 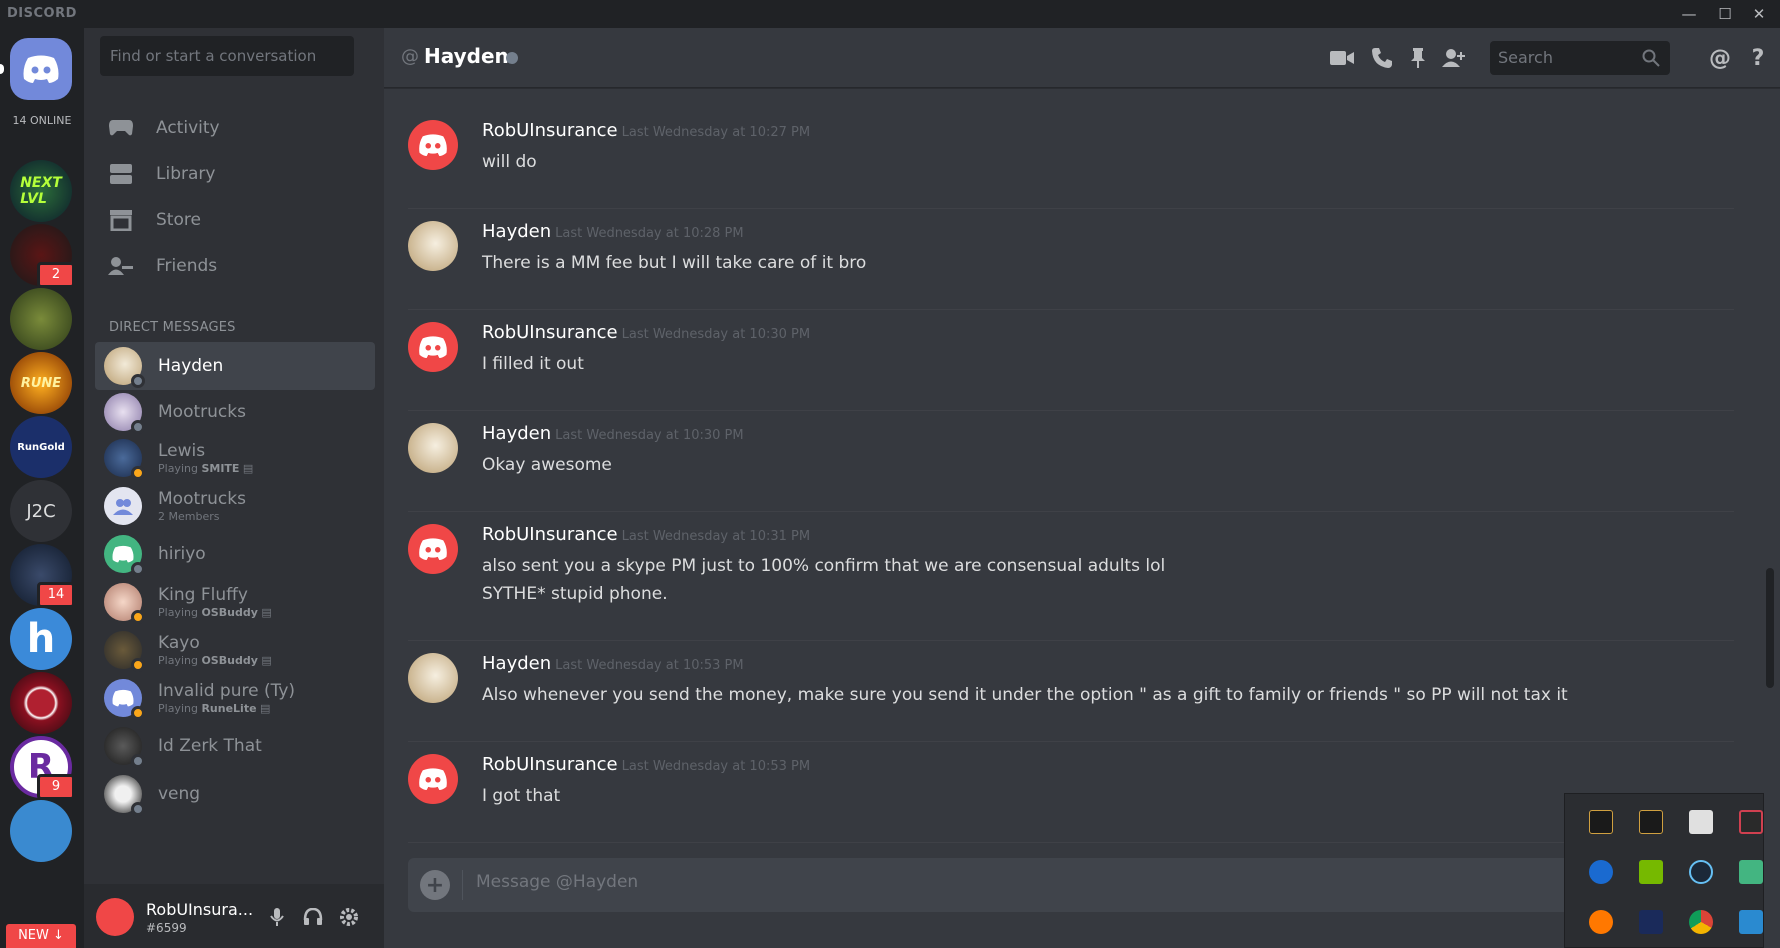 I want to click on server-icon: 2, so click(x=42, y=256).